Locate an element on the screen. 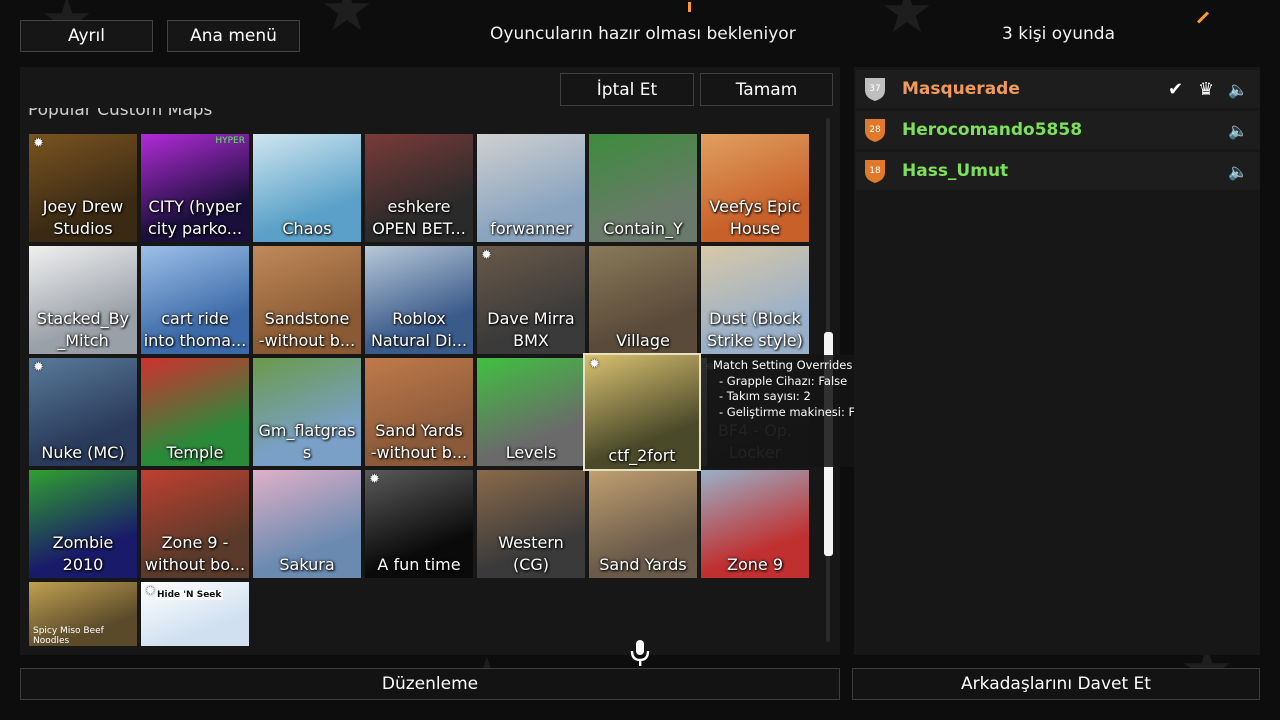 This screenshot has width=1280, height=720. map-label-line: forwanner is located at coordinates (531, 228).